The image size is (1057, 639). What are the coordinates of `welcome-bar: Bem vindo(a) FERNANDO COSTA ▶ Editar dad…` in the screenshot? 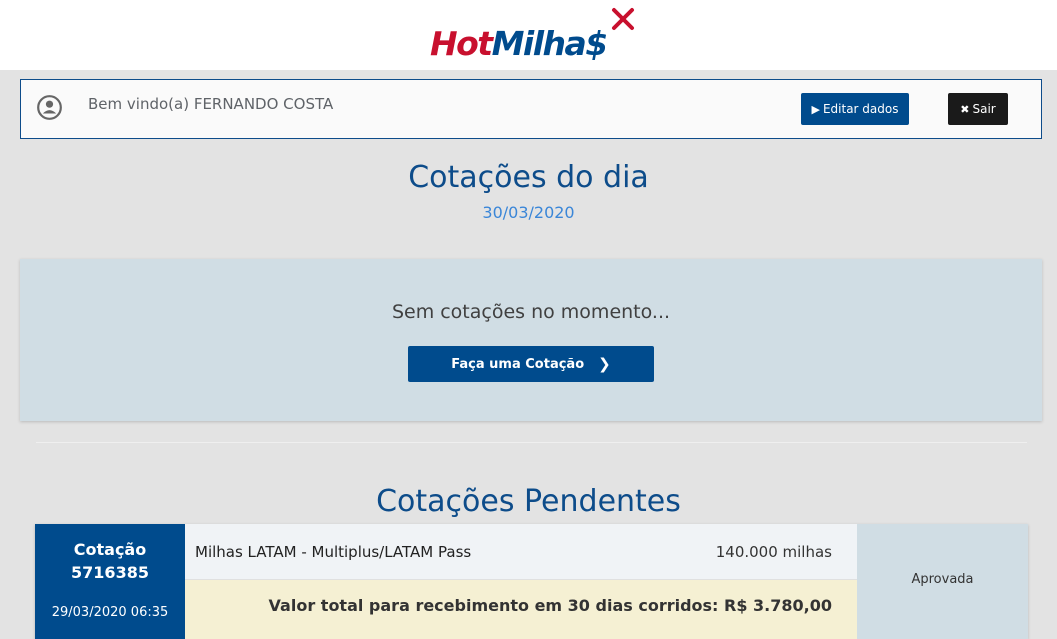 It's located at (531, 109).